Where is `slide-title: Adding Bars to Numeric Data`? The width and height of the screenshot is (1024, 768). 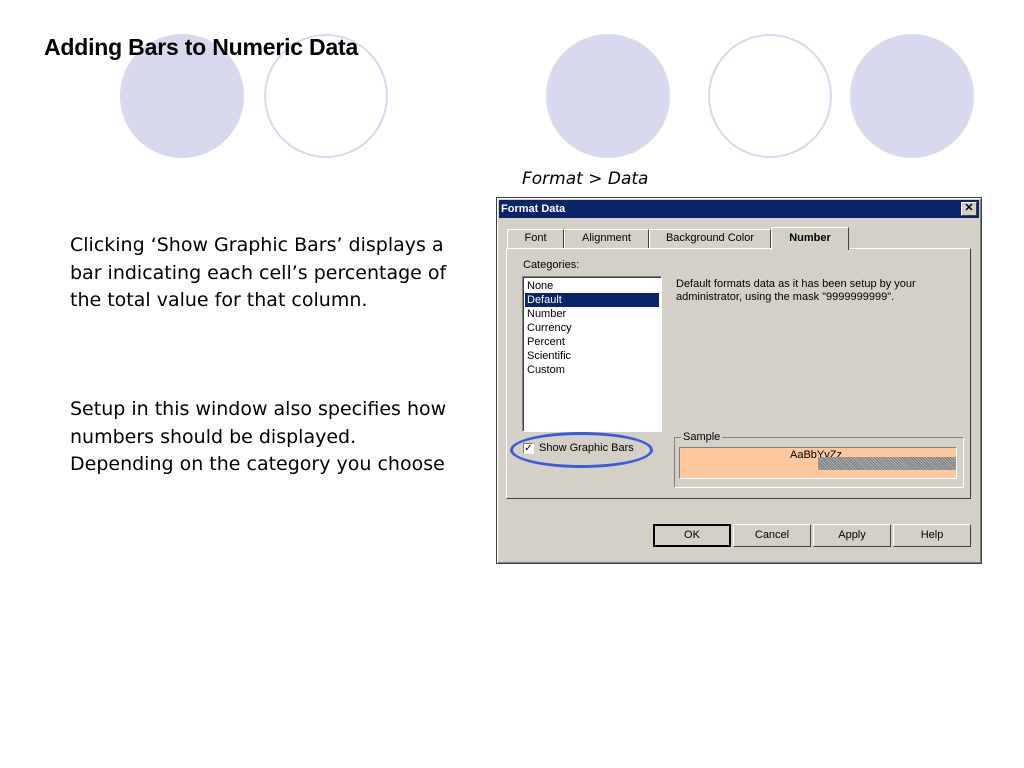 slide-title: Adding Bars to Numeric Data is located at coordinates (201, 47).